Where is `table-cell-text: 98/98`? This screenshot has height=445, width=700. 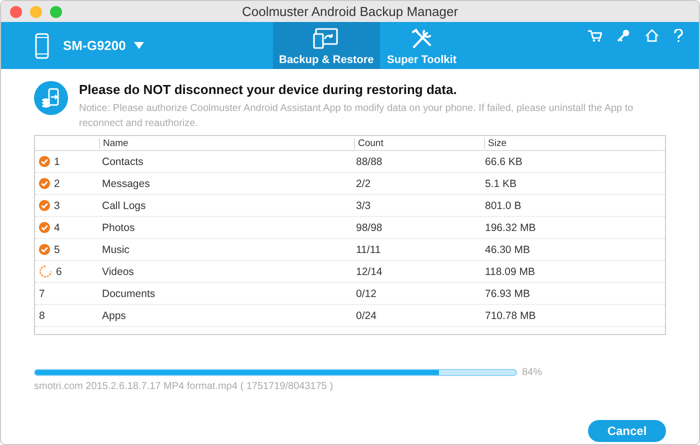
table-cell-text: 98/98 is located at coordinates (369, 228).